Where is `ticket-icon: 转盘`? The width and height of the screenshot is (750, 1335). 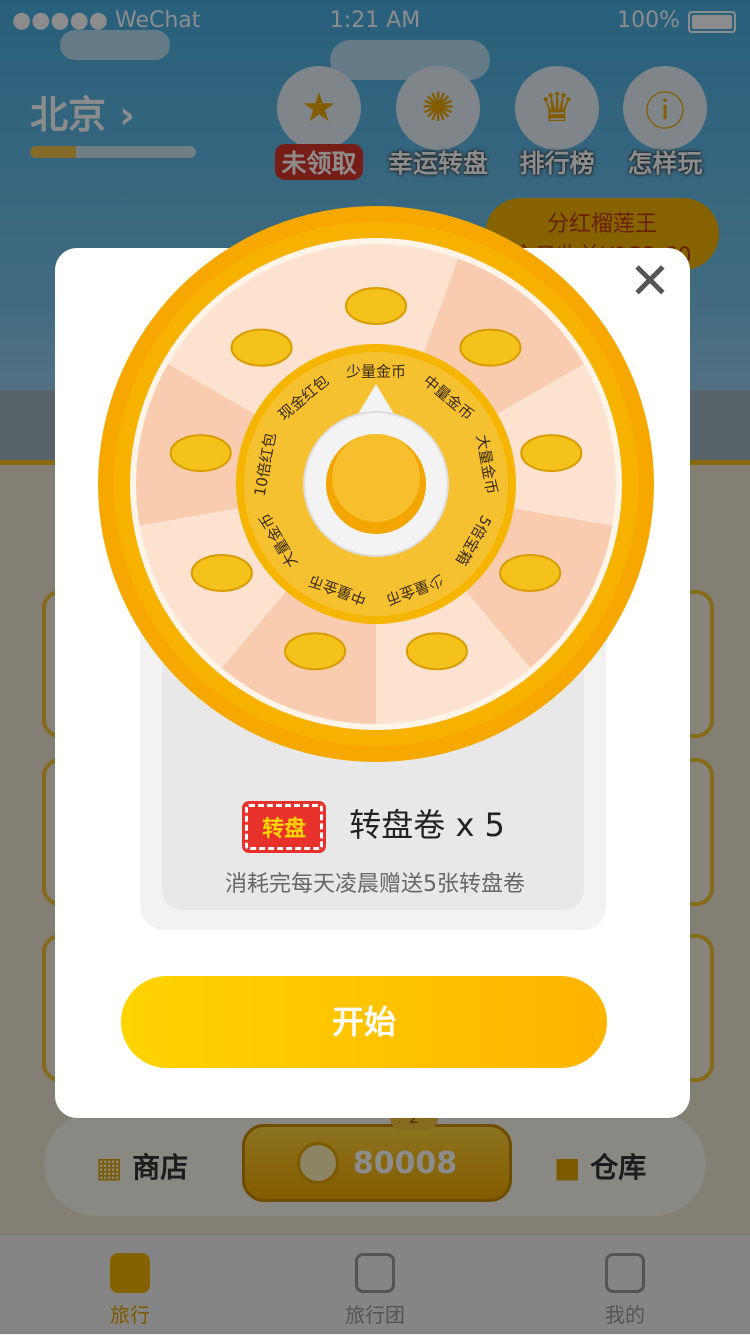 ticket-icon: 转盘 is located at coordinates (284, 827).